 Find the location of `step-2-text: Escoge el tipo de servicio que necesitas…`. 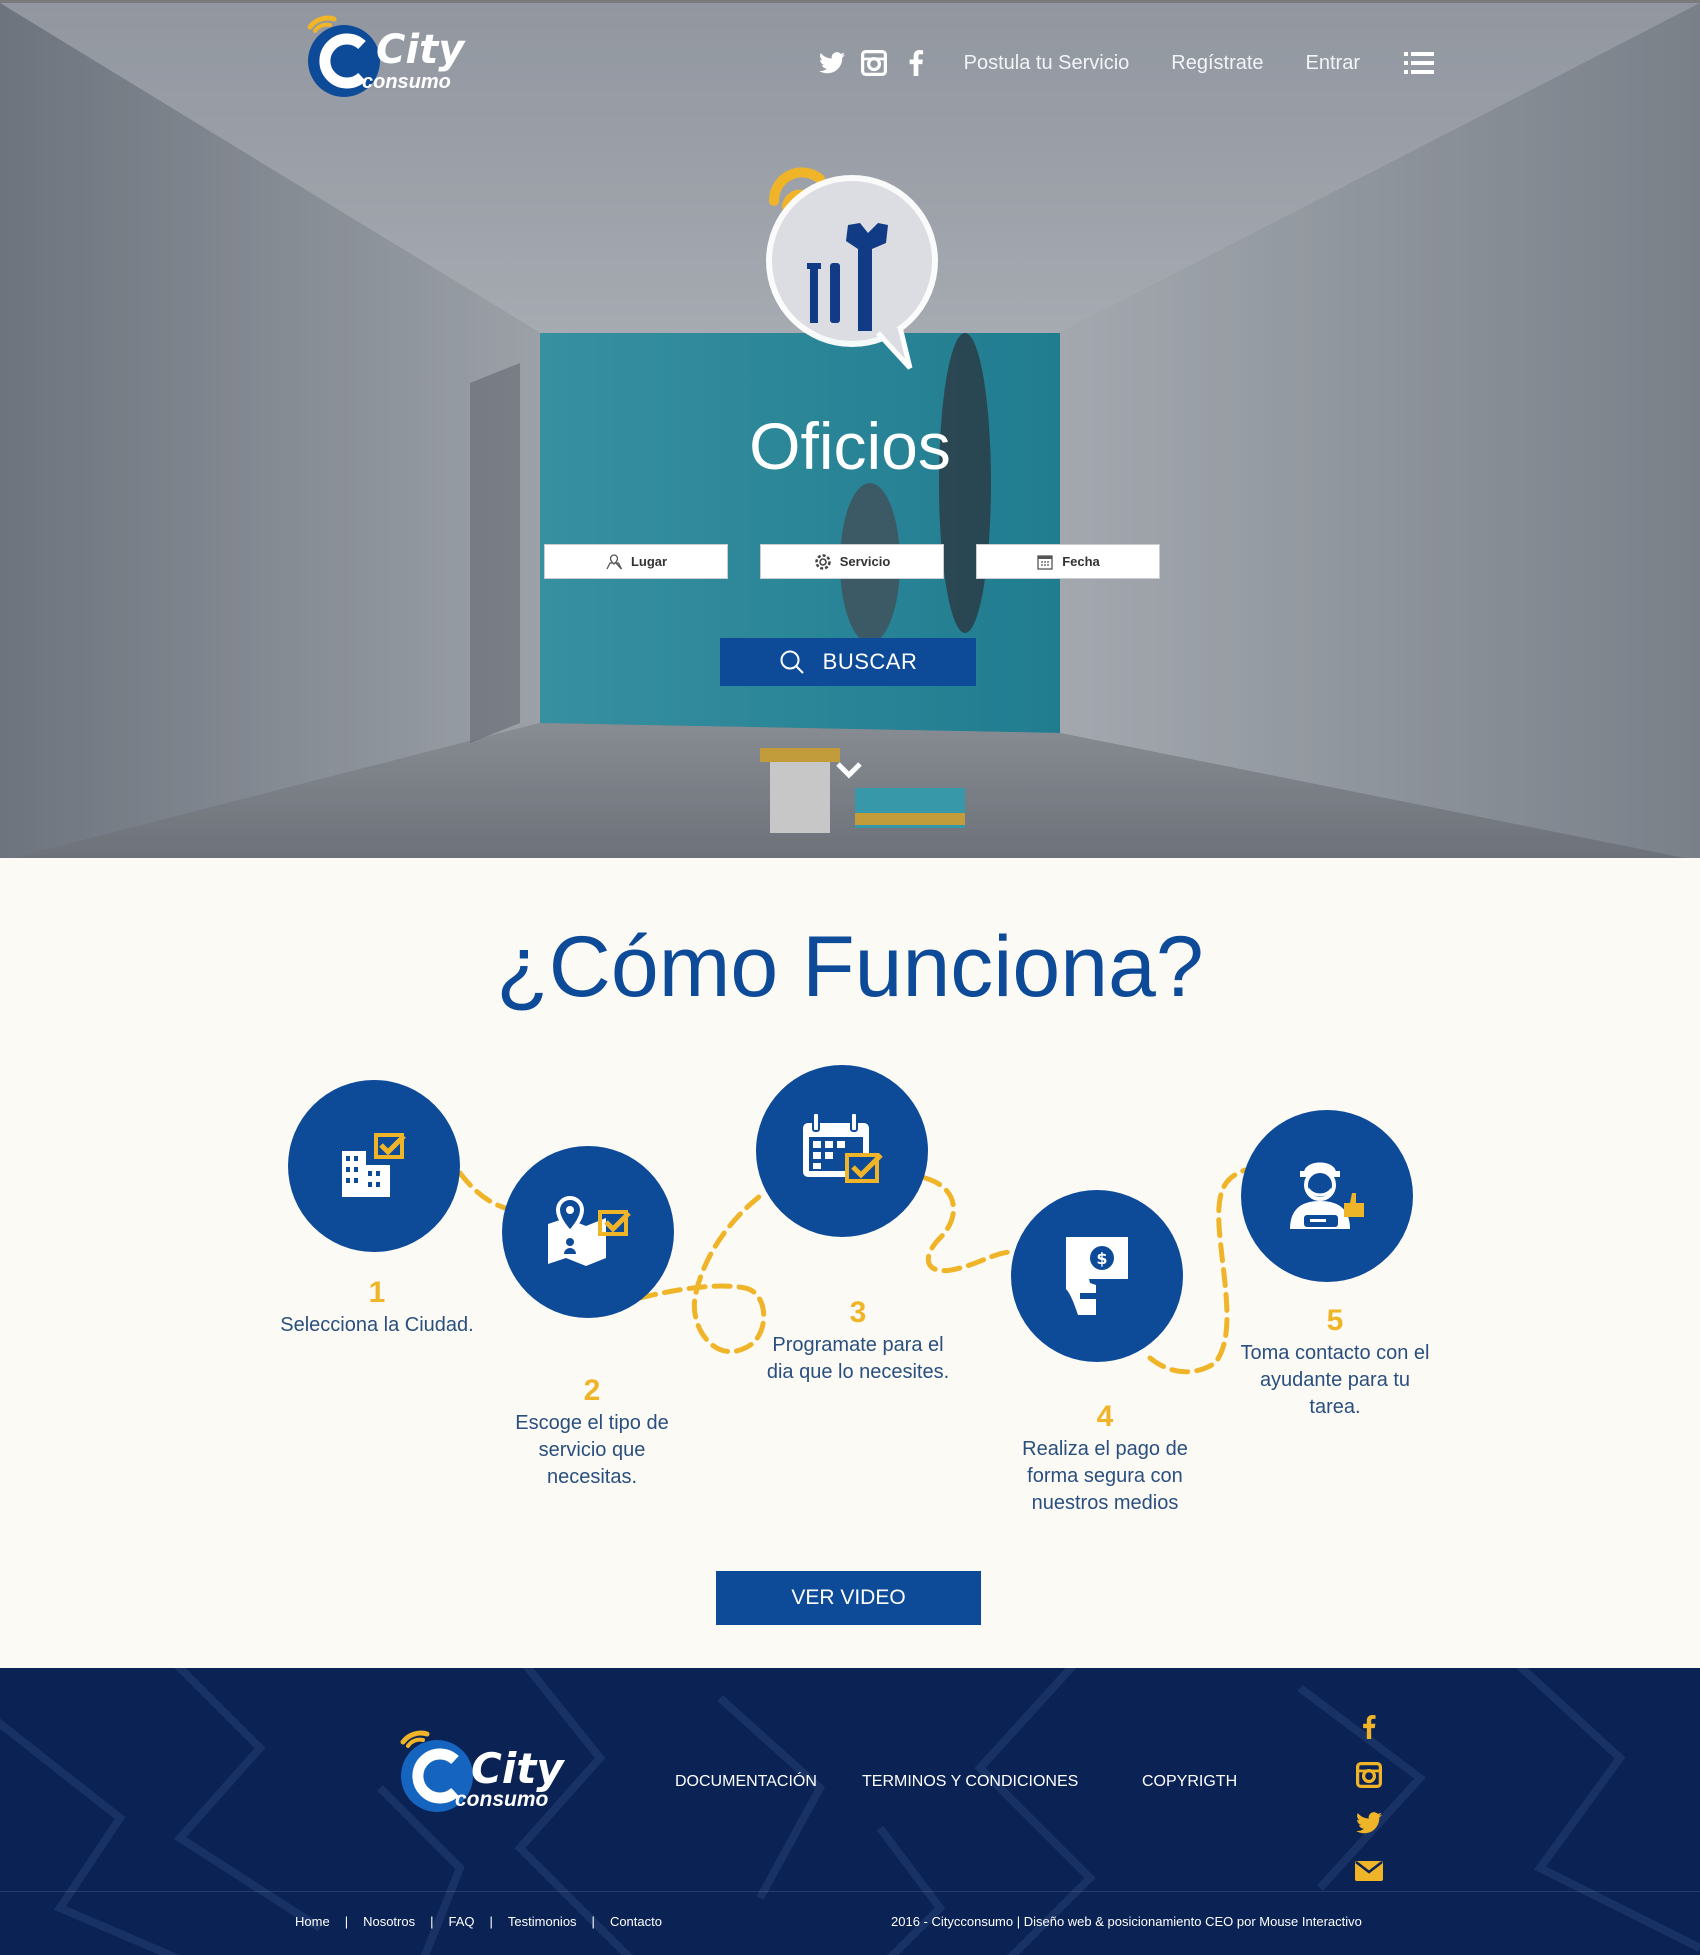

step-2-text: Escoge el tipo de servicio que necesitas… is located at coordinates (592, 1450).